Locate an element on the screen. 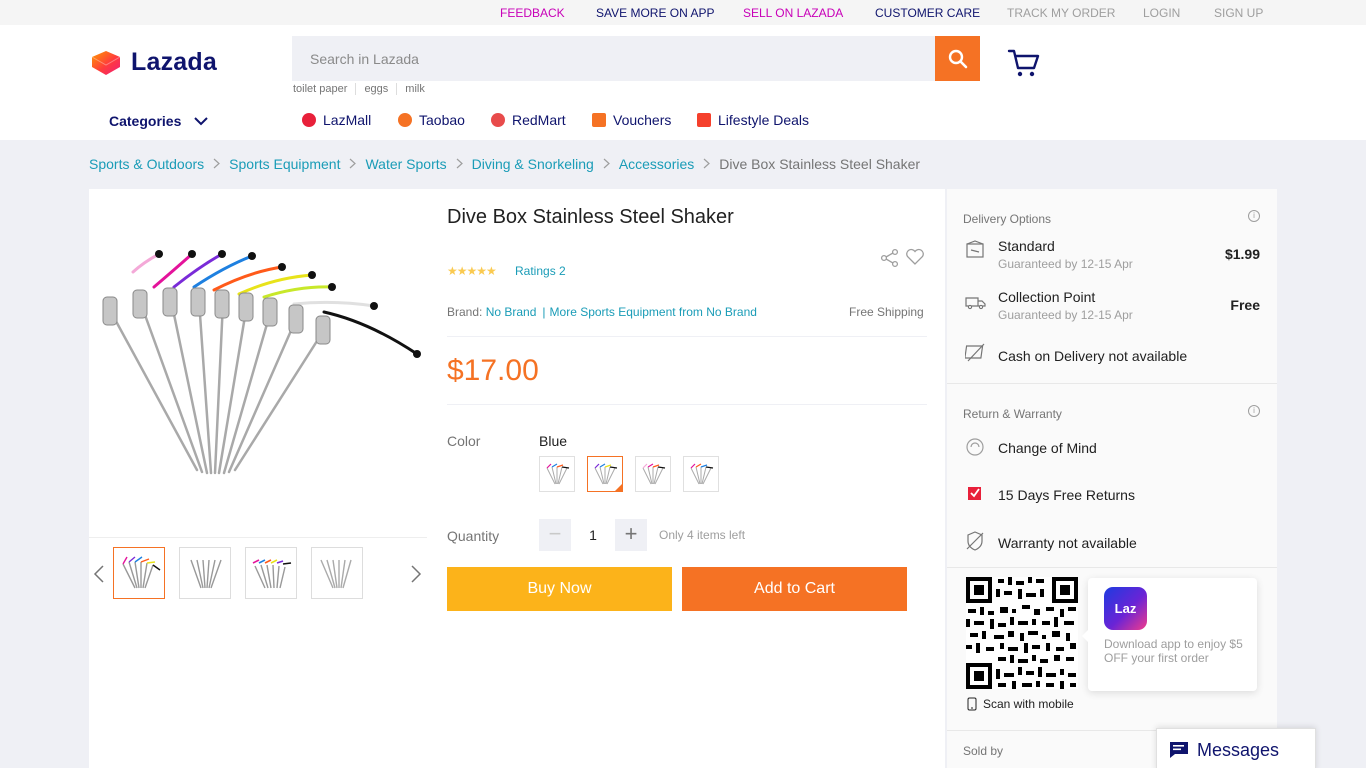 The width and height of the screenshot is (1366, 768). save-more-on-app-link: SAVE MORE ON APP is located at coordinates (655, 13).